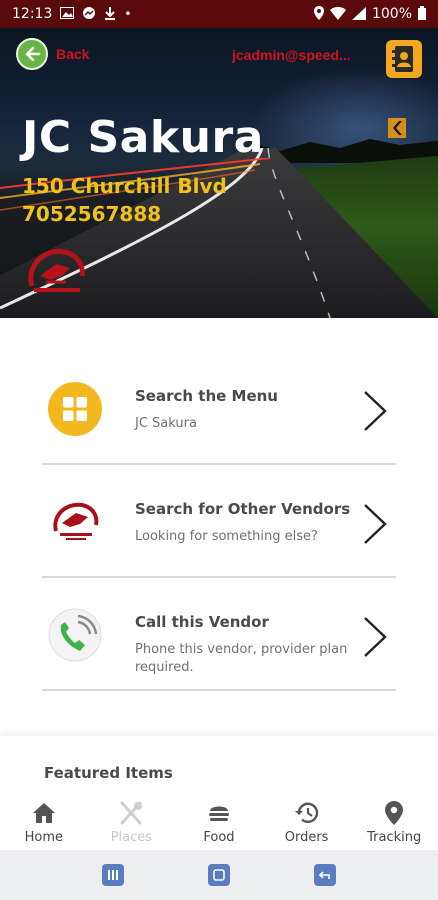  Describe the element at coordinates (75, 409) in the screenshot. I see `menu-grid-icon` at that location.